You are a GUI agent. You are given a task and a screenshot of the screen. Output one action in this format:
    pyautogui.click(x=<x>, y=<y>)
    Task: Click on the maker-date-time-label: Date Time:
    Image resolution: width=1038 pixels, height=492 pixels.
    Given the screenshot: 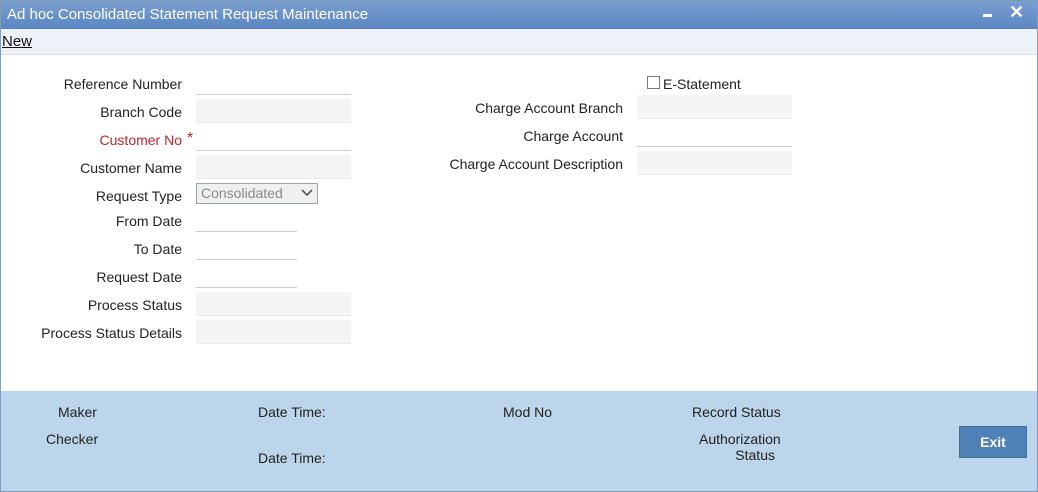 What is the action you would take?
    pyautogui.click(x=292, y=412)
    